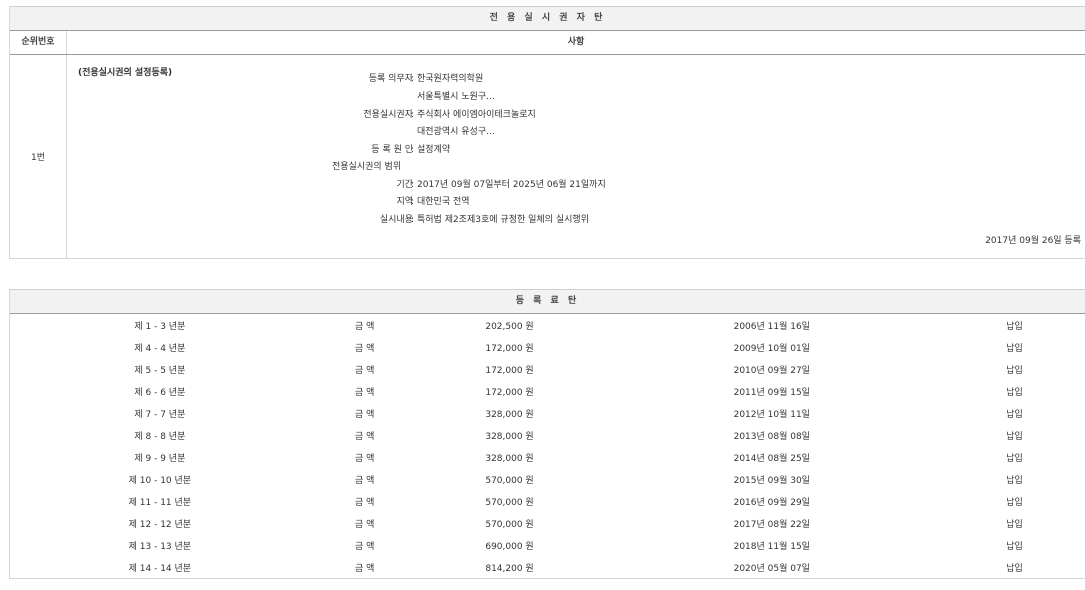  Describe the element at coordinates (160, 523) in the screenshot. I see `fee-period: 제 12 - 12 년분` at that location.